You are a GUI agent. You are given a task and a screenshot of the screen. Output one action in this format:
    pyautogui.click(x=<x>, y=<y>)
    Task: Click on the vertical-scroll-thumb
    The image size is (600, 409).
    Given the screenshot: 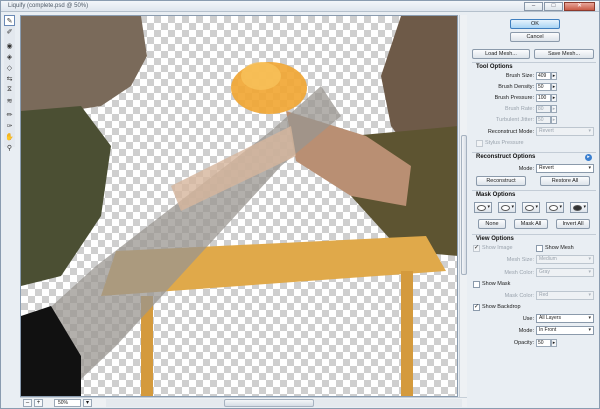 What is the action you would take?
    pyautogui.click(x=464, y=205)
    